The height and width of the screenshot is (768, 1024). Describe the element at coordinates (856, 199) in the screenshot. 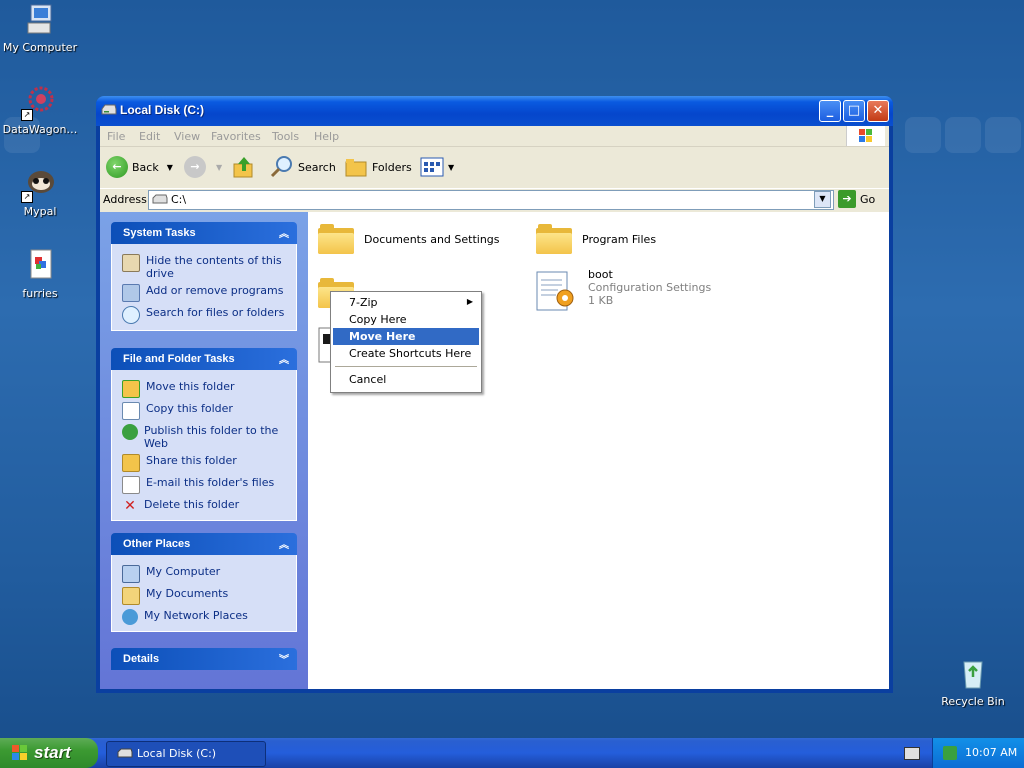

I see `go-button: ➔ Go` at that location.